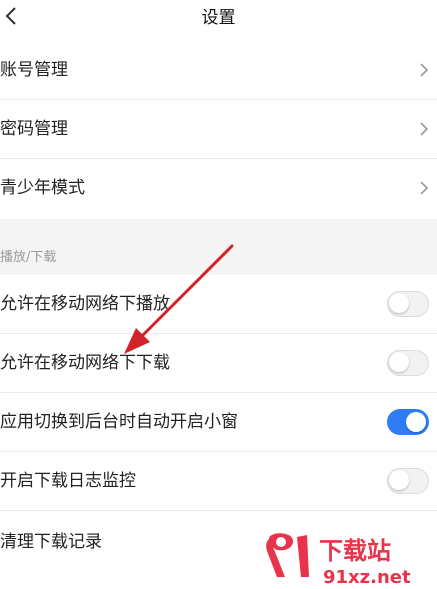 This screenshot has width=437, height=589. I want to click on section-title: 播放/下载, so click(28, 257).